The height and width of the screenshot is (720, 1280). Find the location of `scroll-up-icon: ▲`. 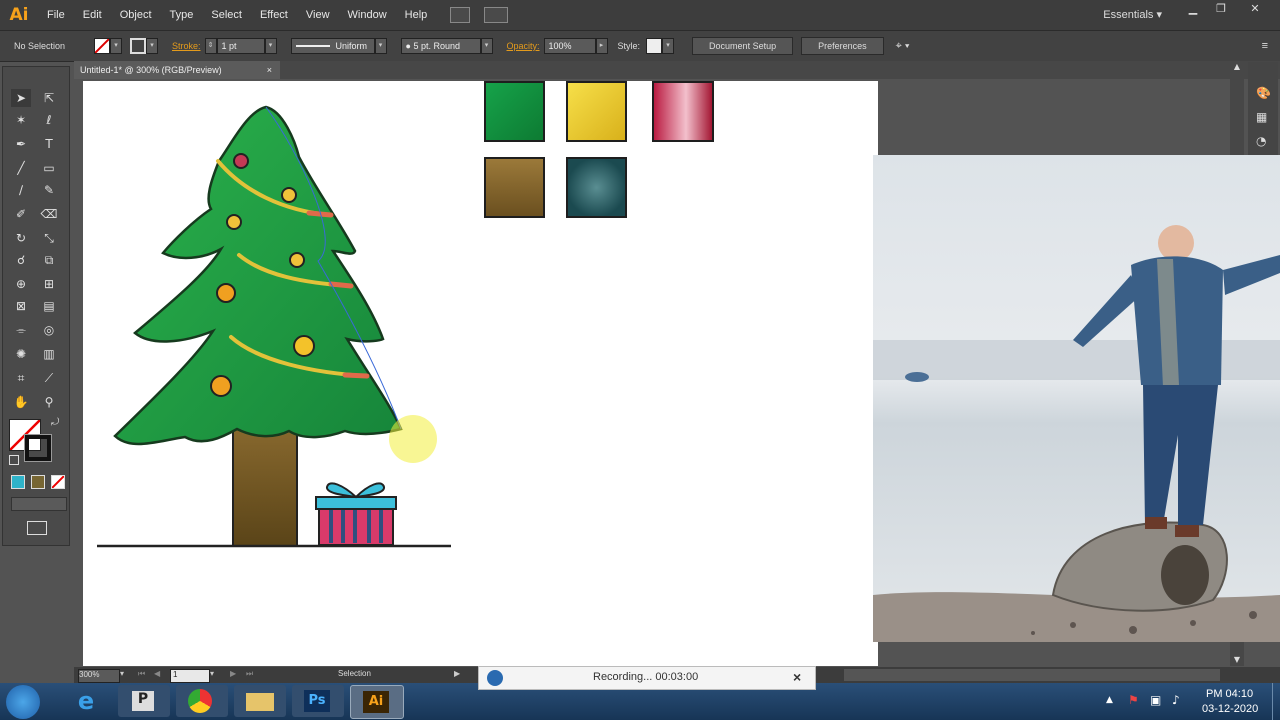

scroll-up-icon: ▲ is located at coordinates (1237, 66).